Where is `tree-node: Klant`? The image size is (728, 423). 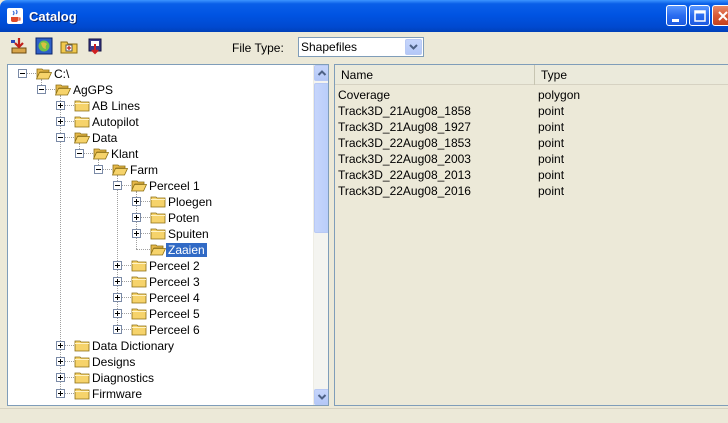
tree-node: Klant is located at coordinates (116, 154).